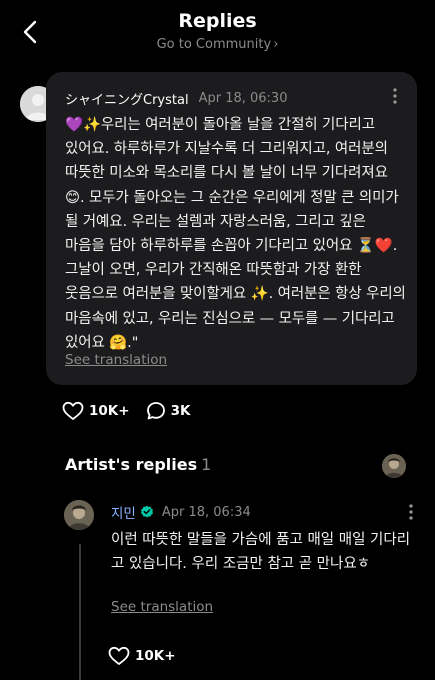 The height and width of the screenshot is (680, 435). Describe the element at coordinates (127, 98) in the screenshot. I see `comment-author: シャイニングCrystal` at that location.